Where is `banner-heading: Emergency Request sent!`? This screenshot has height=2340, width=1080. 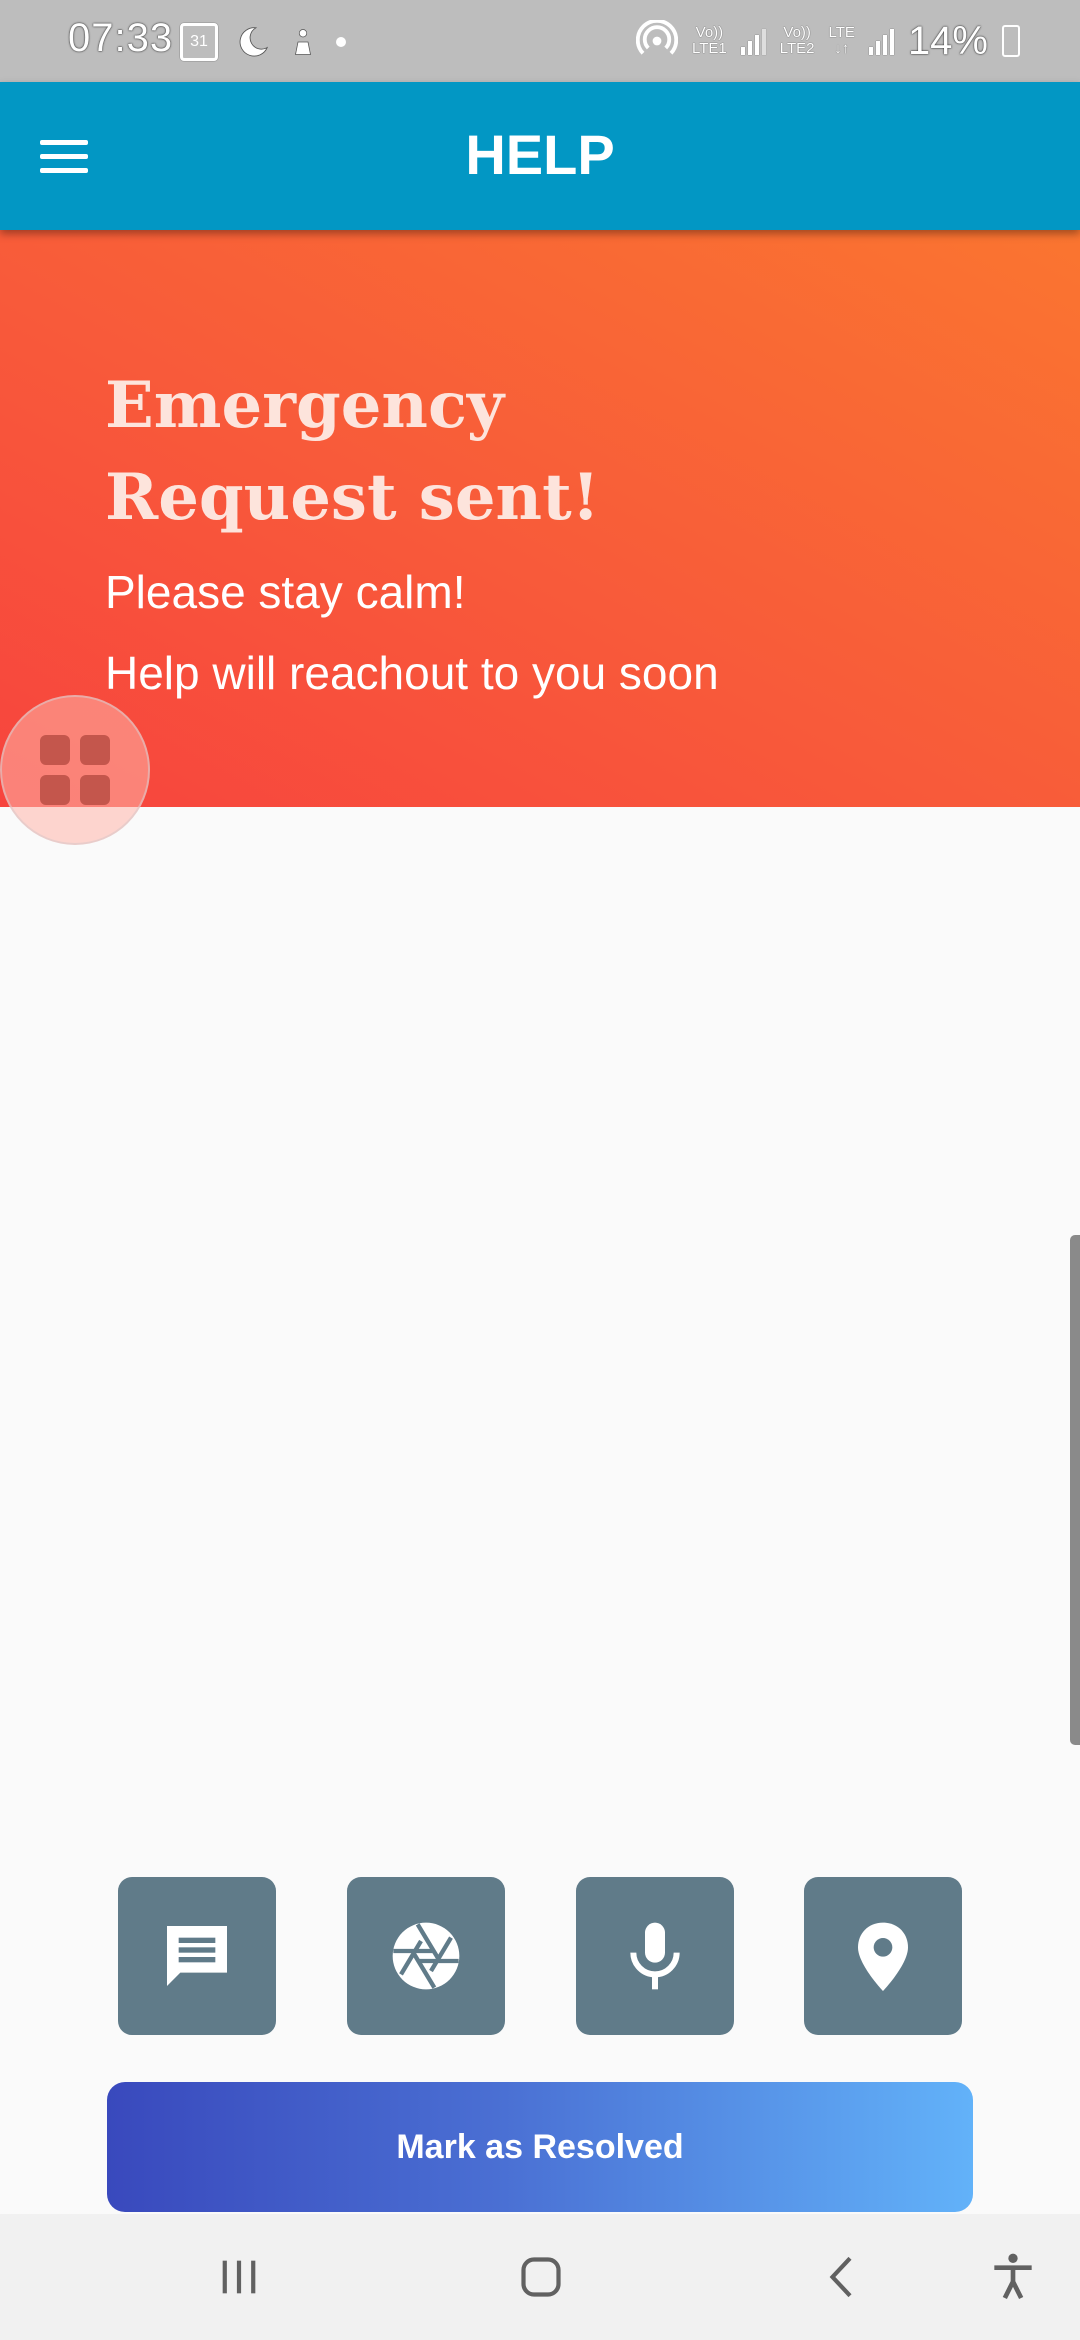
banner-heading: Emergency Request sent! is located at coordinates (352, 451).